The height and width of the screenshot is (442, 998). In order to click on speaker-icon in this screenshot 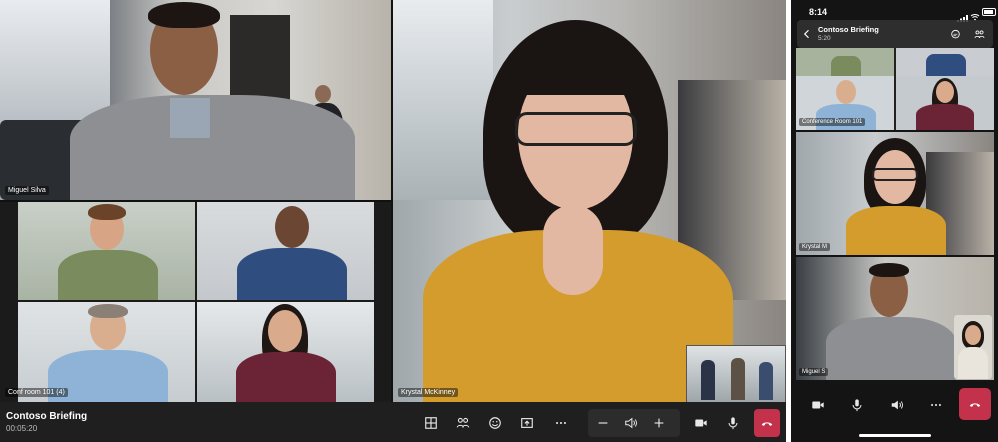, I will do `click(897, 405)`.